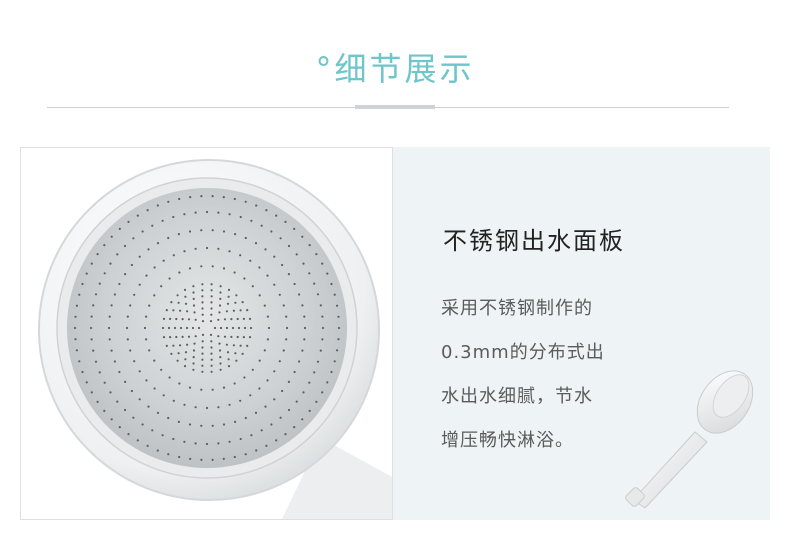 This screenshot has height=536, width=790. I want to click on handheld-shower-icon, so click(689, 439).